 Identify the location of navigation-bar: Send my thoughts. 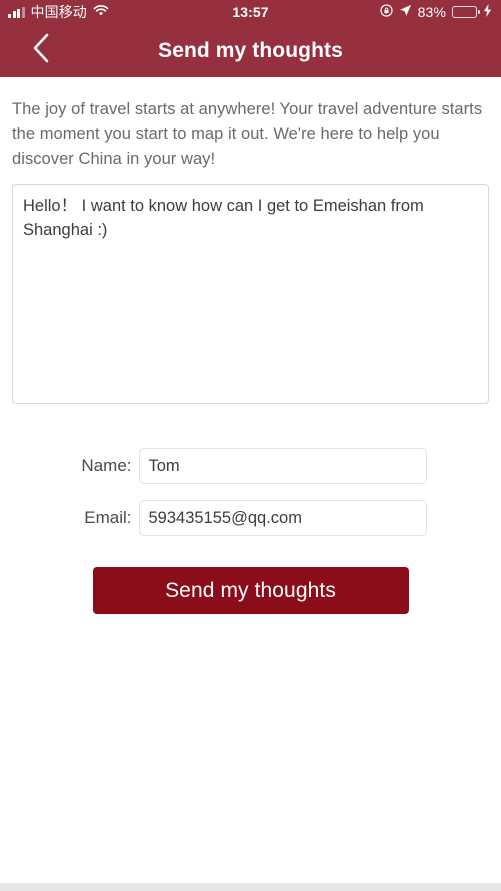
(250, 50).